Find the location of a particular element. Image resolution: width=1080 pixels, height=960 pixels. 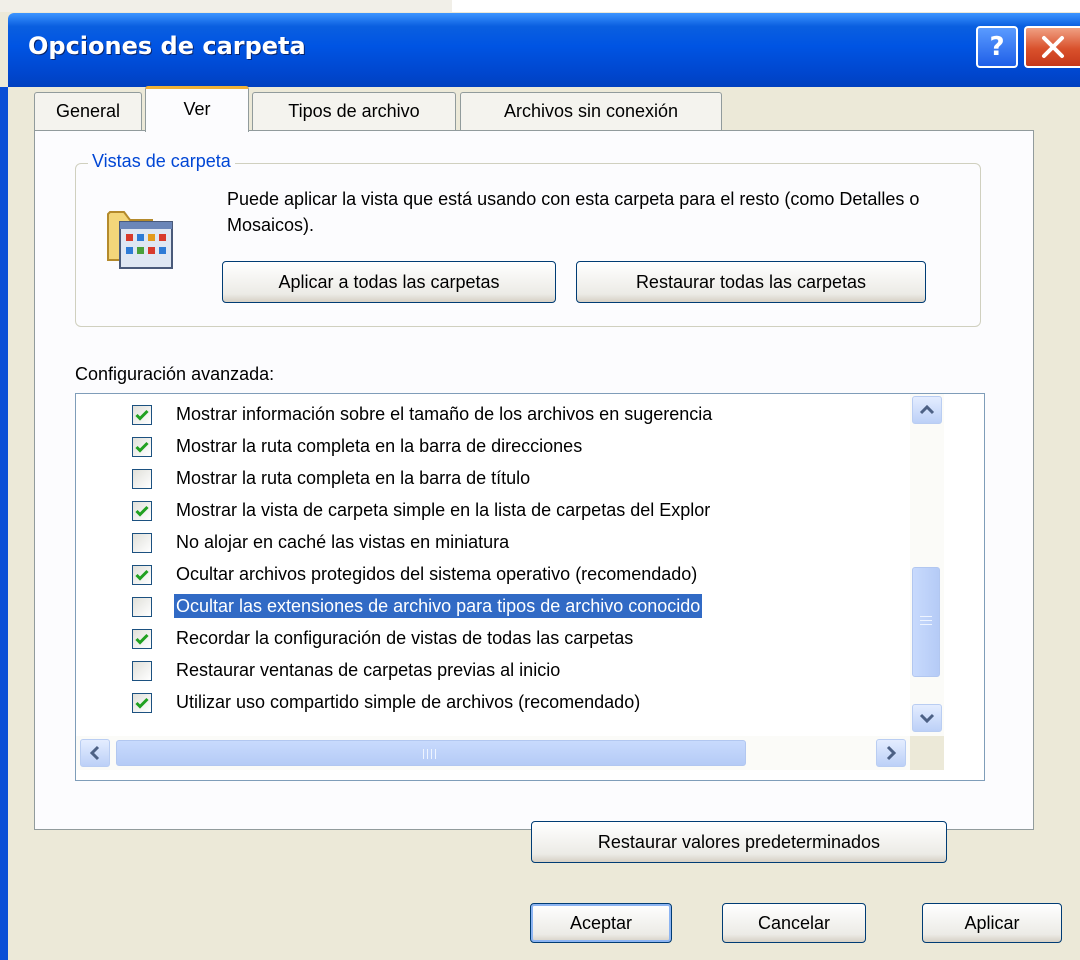

chevron-right-icon is located at coordinates (891, 753).